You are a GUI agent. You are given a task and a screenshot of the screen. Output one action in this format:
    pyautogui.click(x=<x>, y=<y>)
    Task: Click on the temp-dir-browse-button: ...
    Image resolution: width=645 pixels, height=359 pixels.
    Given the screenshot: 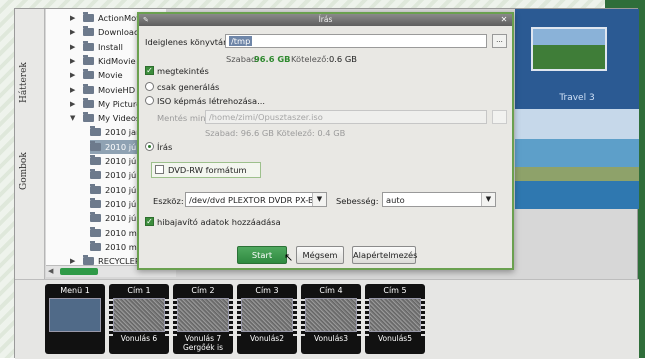 What is the action you would take?
    pyautogui.click(x=499, y=41)
    